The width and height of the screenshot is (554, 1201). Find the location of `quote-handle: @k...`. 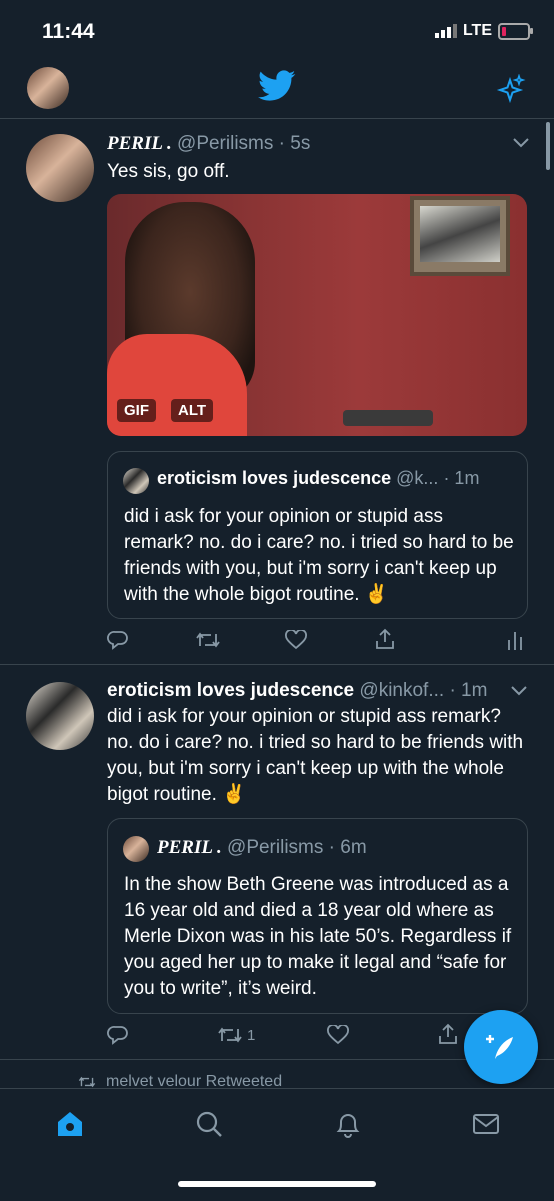

quote-handle: @k... is located at coordinates (417, 478).